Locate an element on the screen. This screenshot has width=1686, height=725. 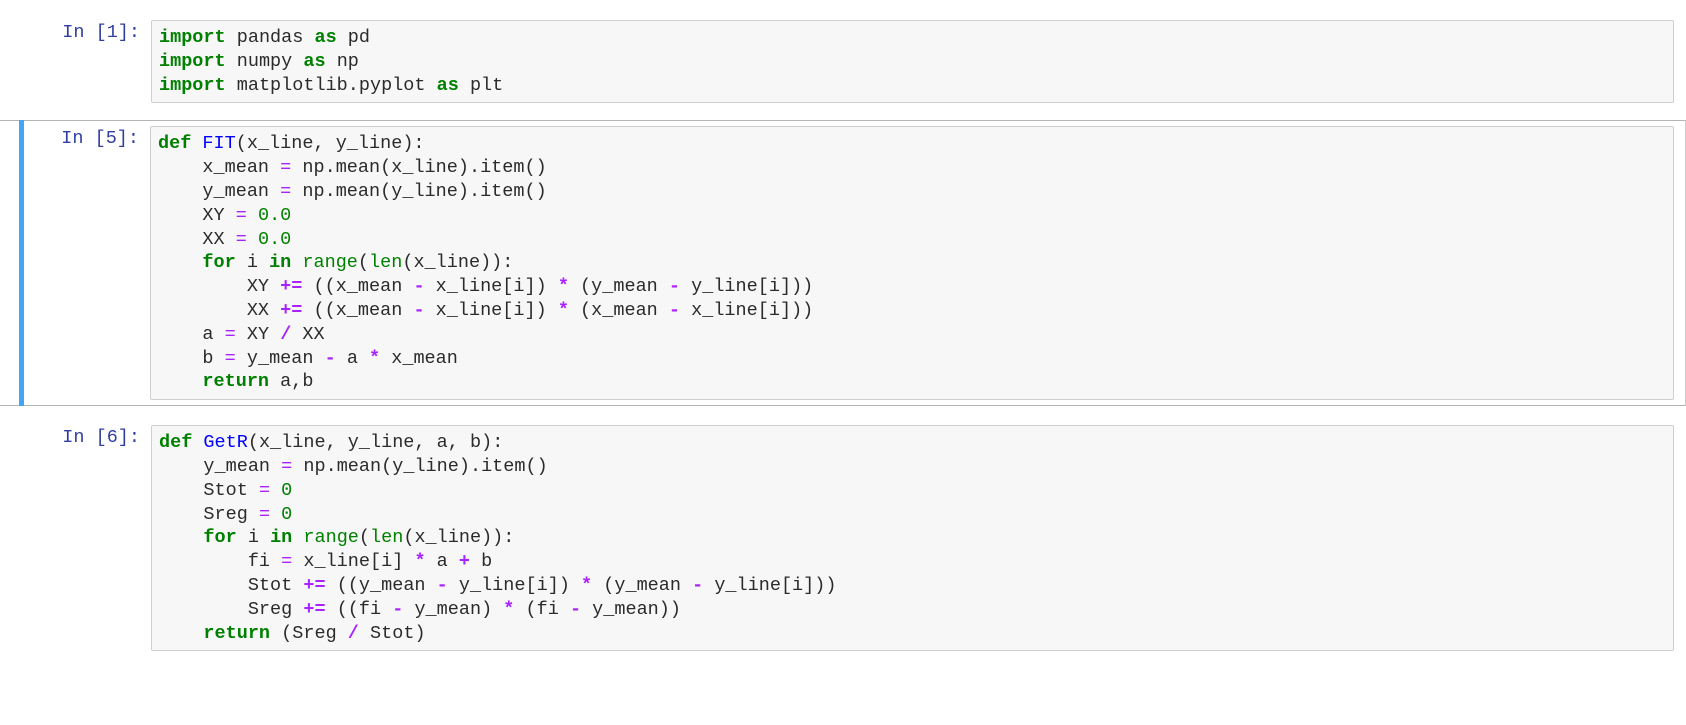
cell-prompt-in-1: In [1]: is located at coordinates (101, 32).